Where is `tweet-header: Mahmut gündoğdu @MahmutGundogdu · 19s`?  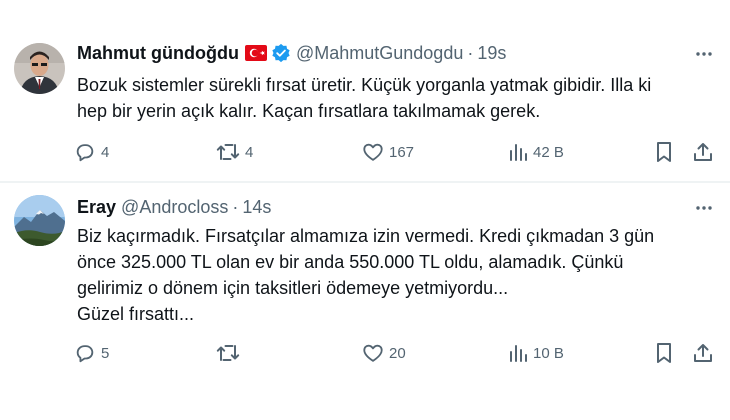
tweet-header: Mahmut gündoğdu @MahmutGundogdu · 19s is located at coordinates (291, 53).